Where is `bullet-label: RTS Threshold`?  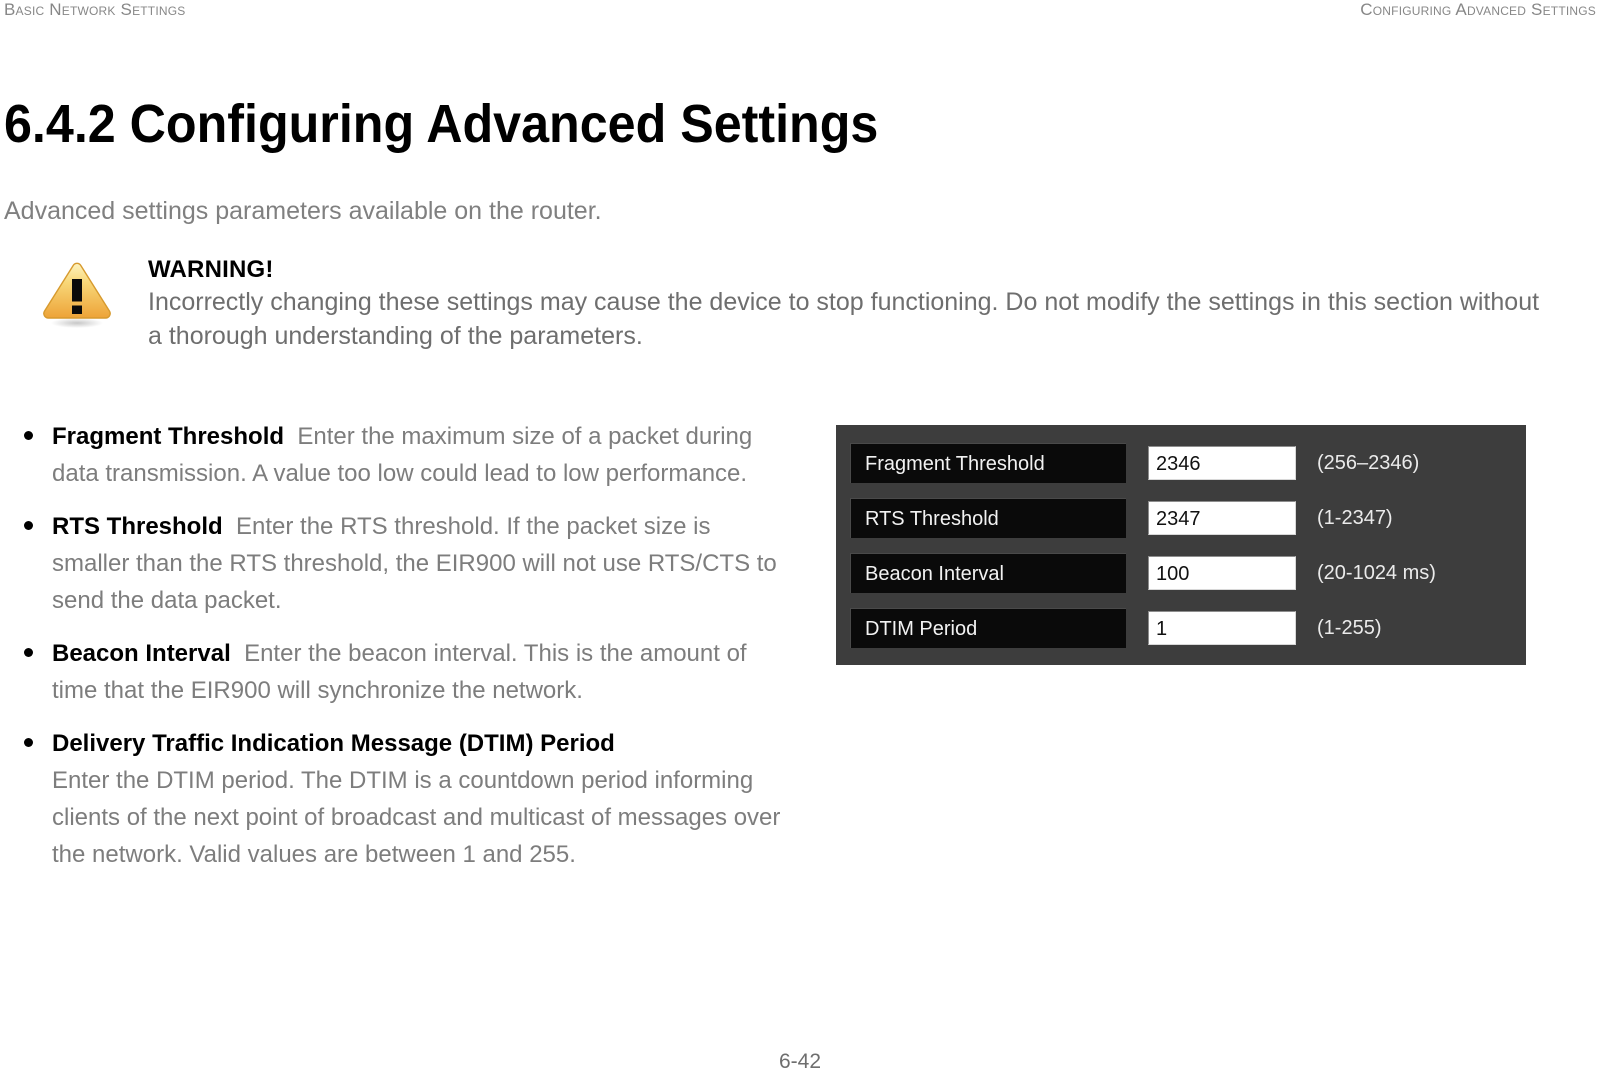 bullet-label: RTS Threshold is located at coordinates (137, 526).